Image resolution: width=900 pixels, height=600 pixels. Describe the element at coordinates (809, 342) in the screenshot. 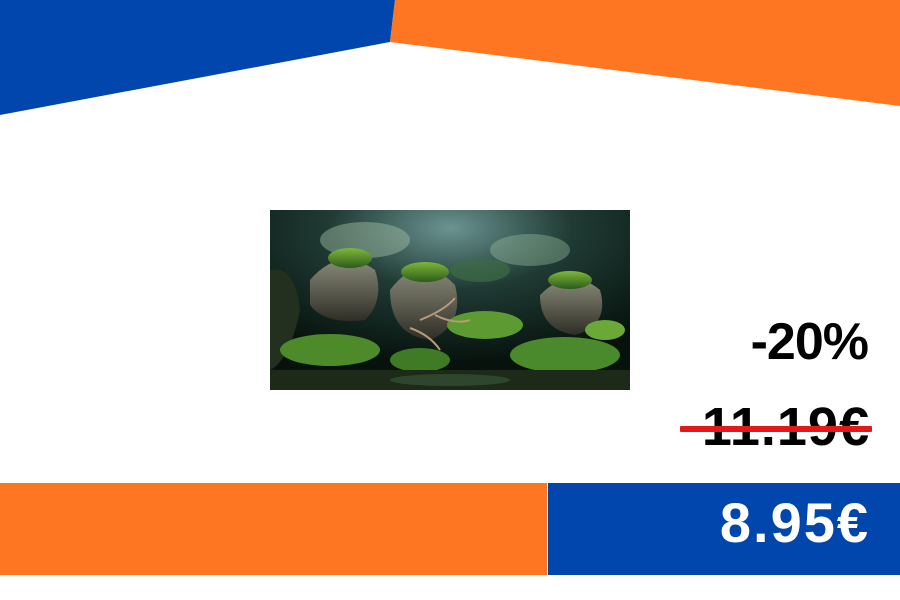

I see `discount-label: -20%` at that location.